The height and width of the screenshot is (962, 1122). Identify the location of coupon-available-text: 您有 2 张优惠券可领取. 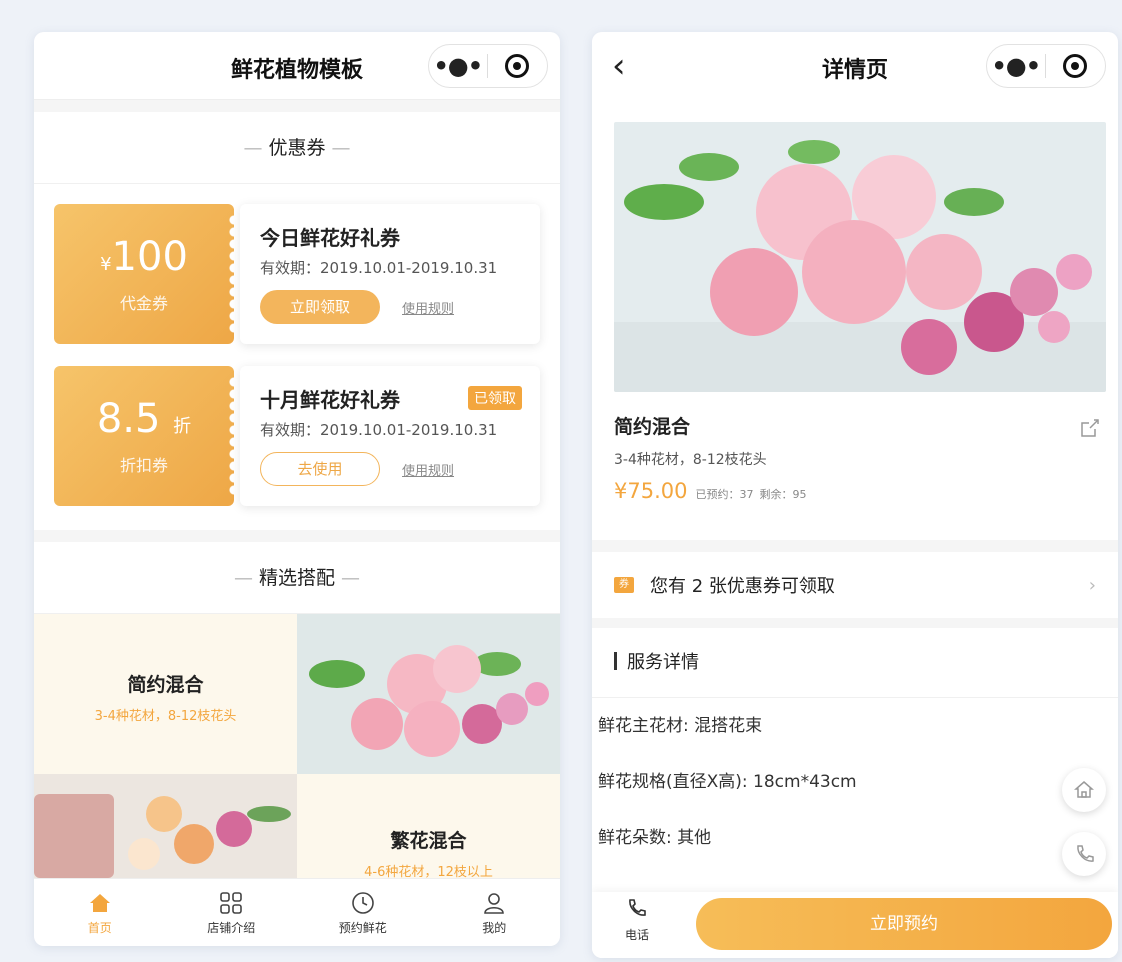
(742, 586).